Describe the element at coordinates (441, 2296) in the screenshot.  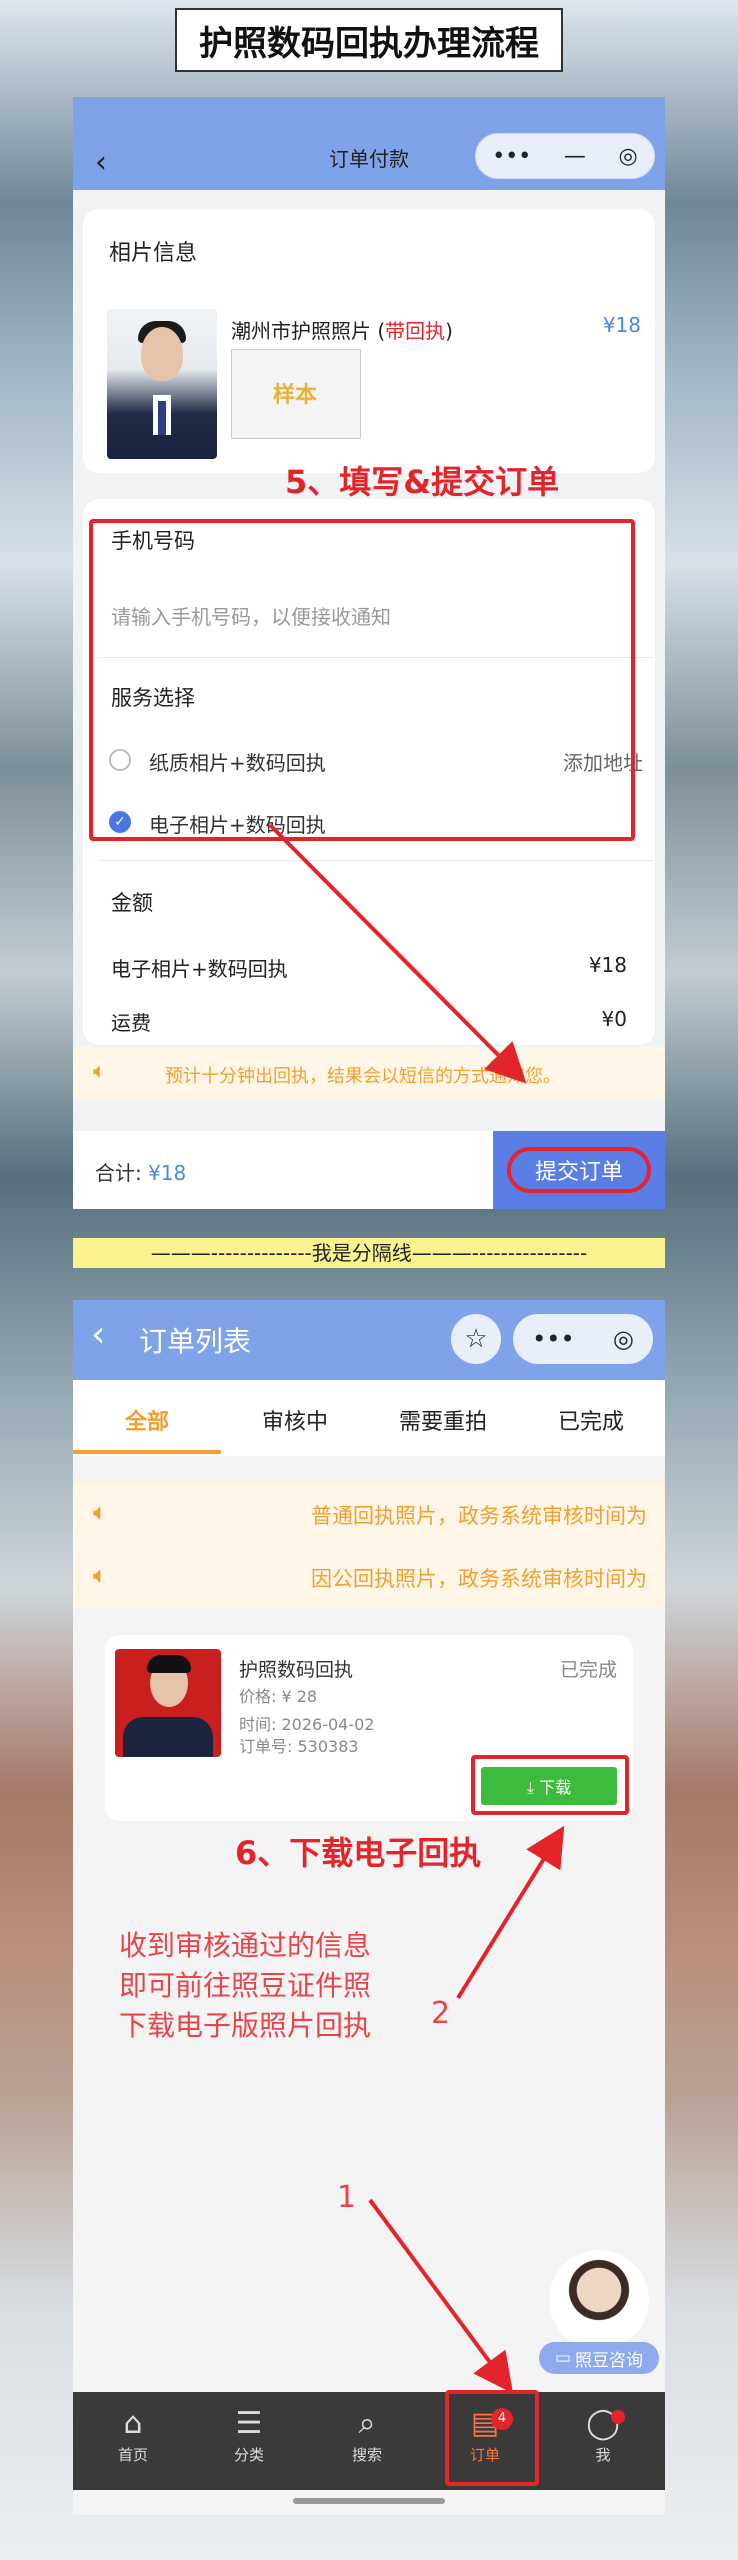
I see `arrow-step1` at that location.